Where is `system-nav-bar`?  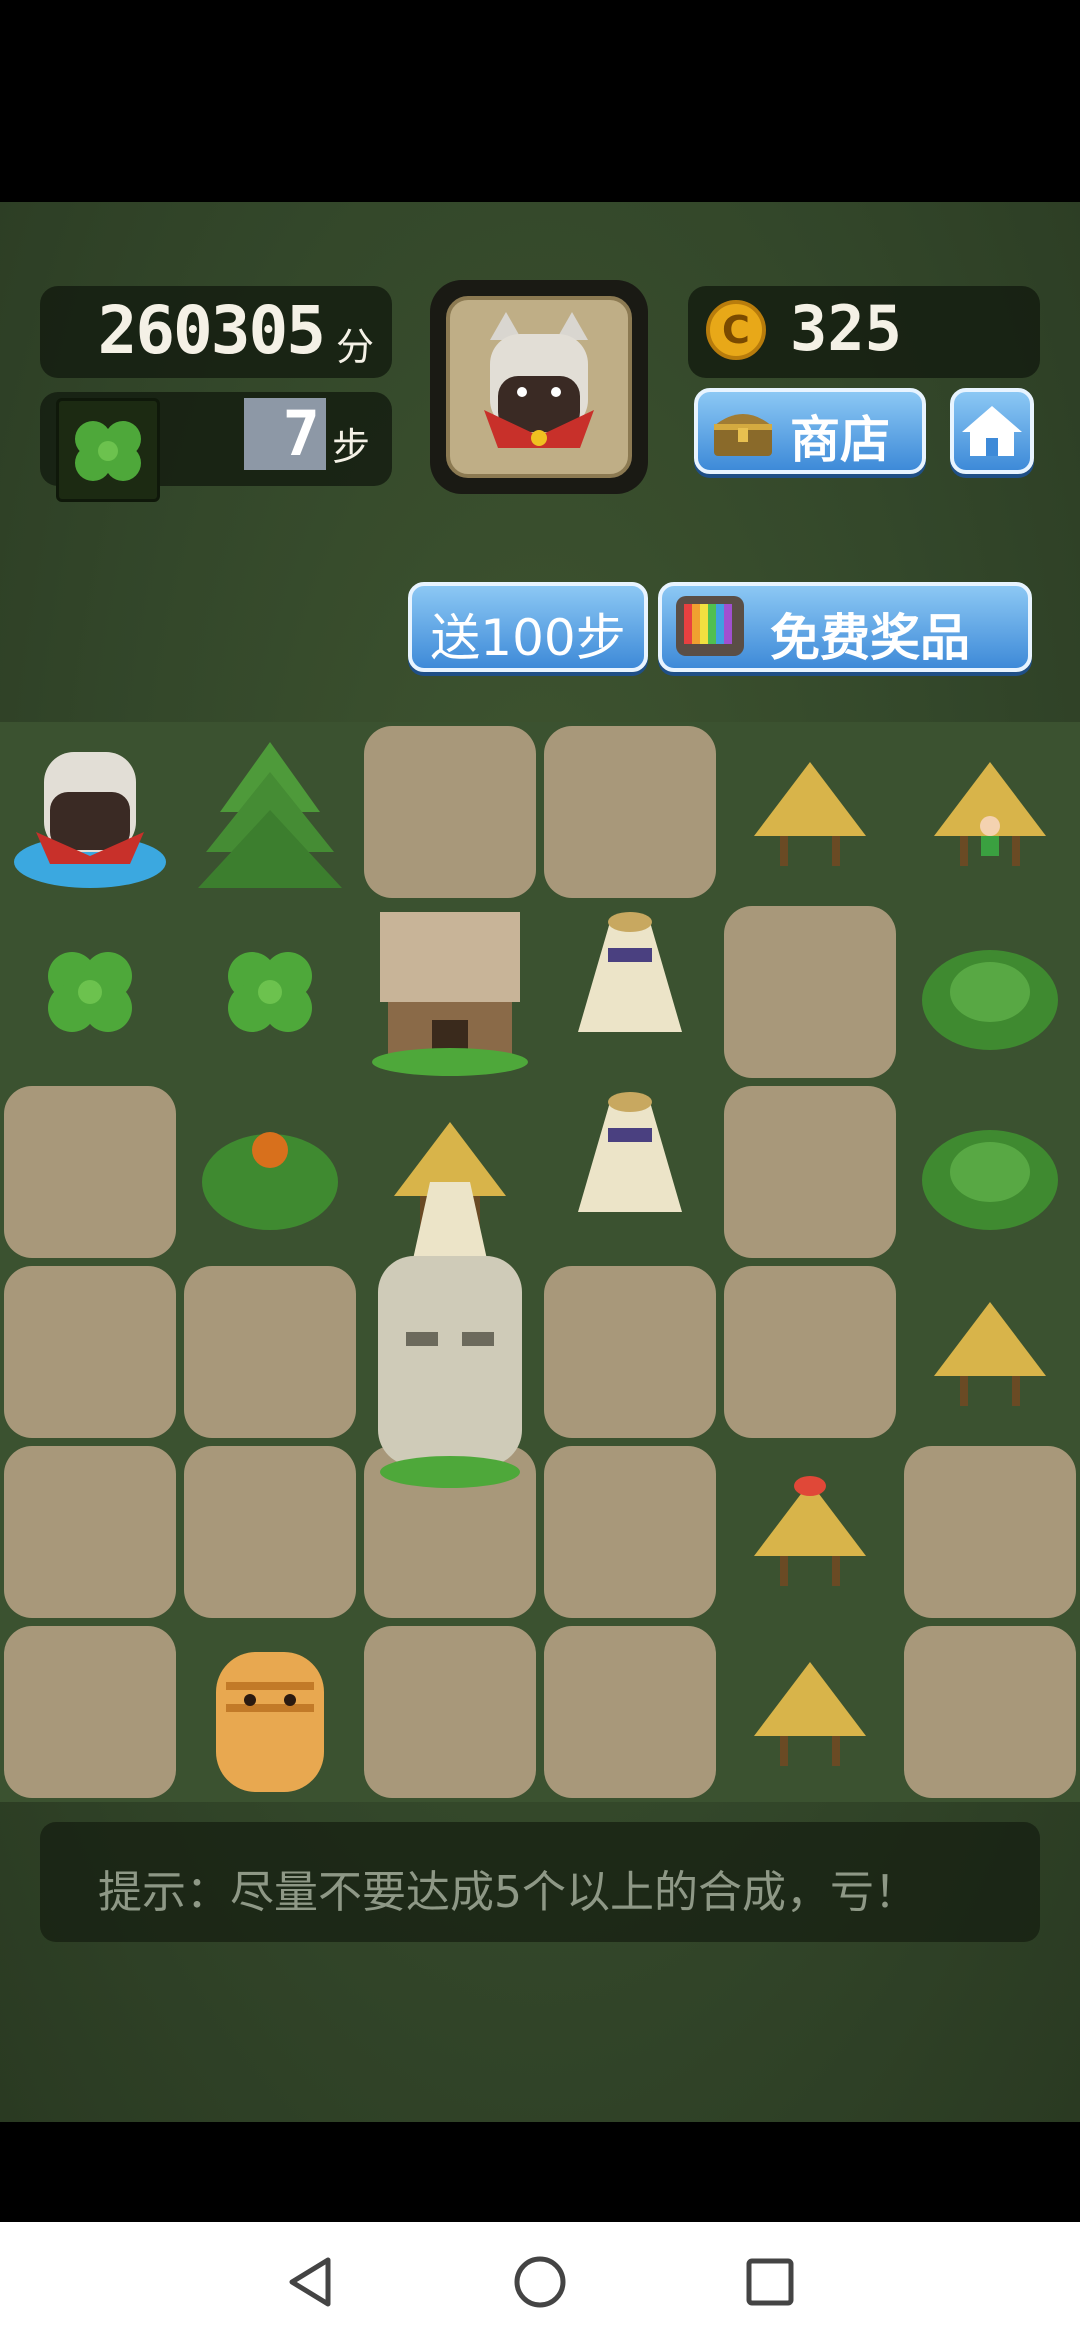
system-nav-bar is located at coordinates (540, 2281).